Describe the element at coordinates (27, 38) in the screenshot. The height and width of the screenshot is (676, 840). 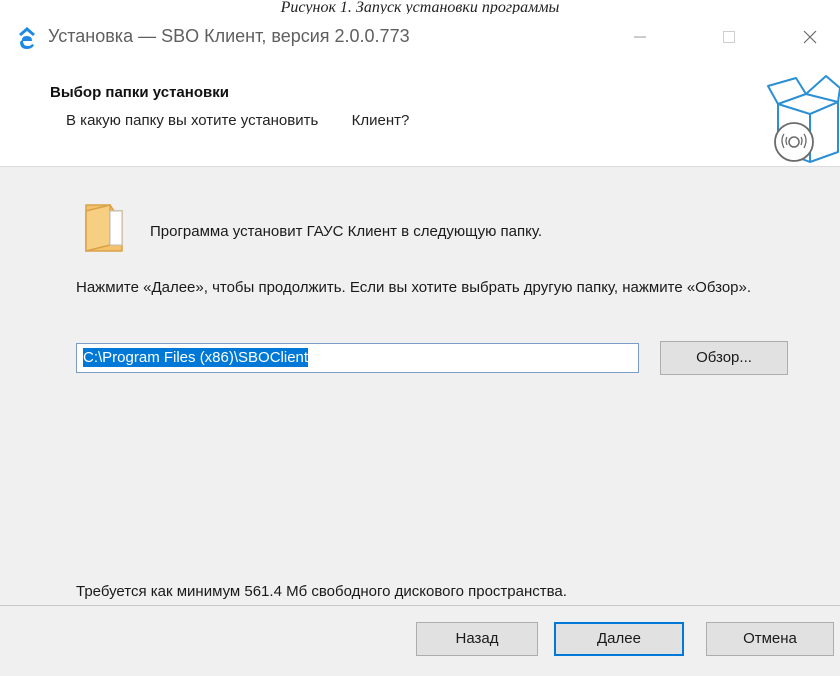
I see `app-icon` at that location.